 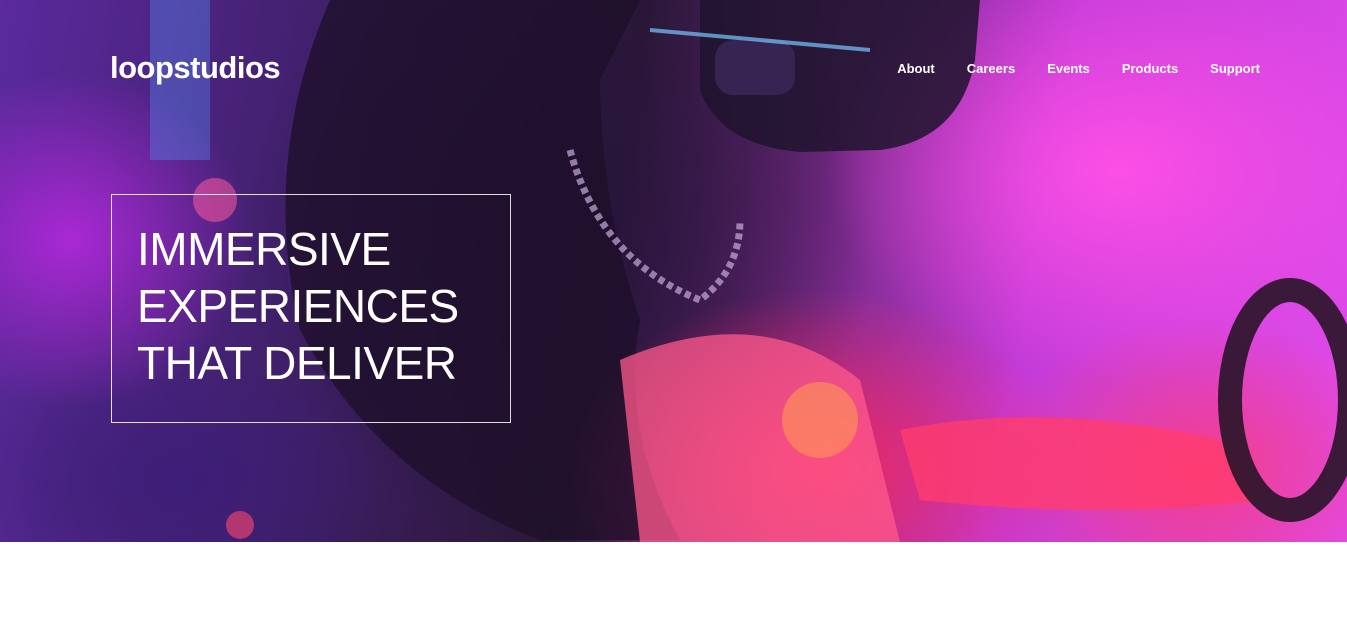 I want to click on bokeh-light, so click(x=240, y=525).